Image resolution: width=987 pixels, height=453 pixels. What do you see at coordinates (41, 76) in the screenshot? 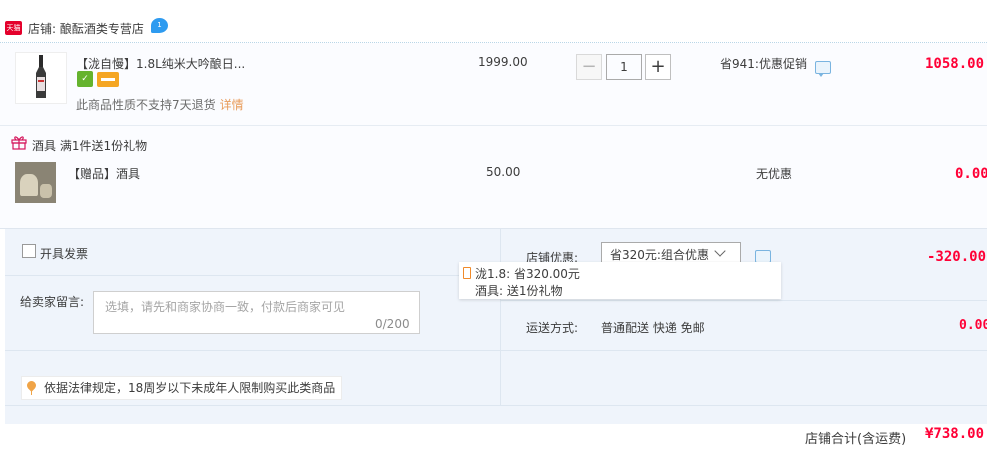
I see `bottle-image-icon` at bounding box center [41, 76].